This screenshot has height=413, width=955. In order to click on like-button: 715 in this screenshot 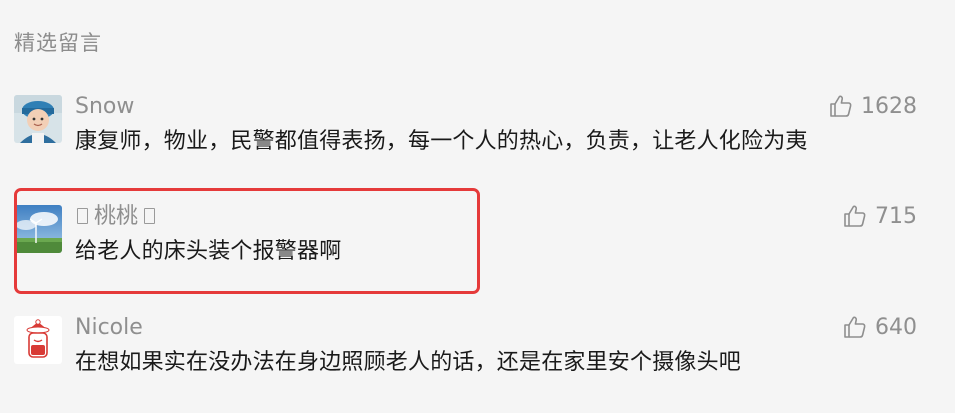, I will do `click(880, 216)`.